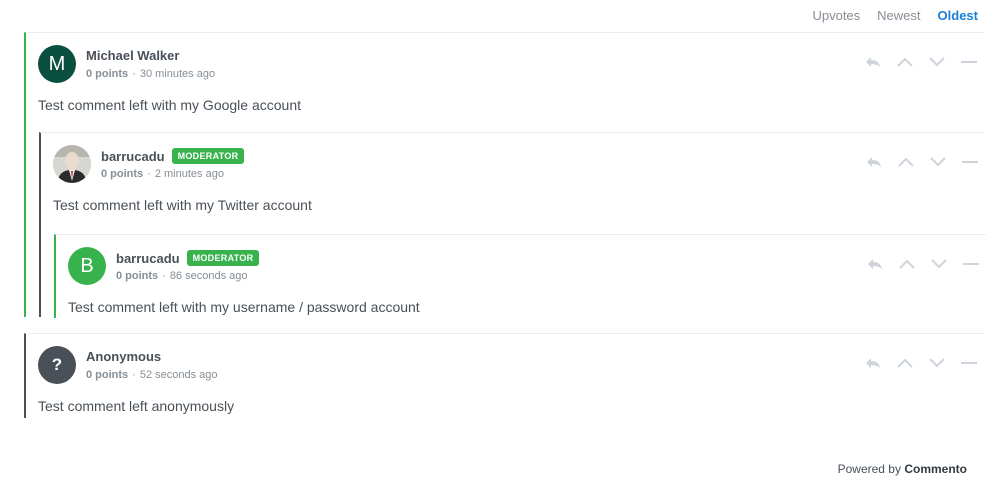 Image resolution: width=999 pixels, height=501 pixels. Describe the element at coordinates (935, 469) in the screenshot. I see `commento-link: Commento` at that location.